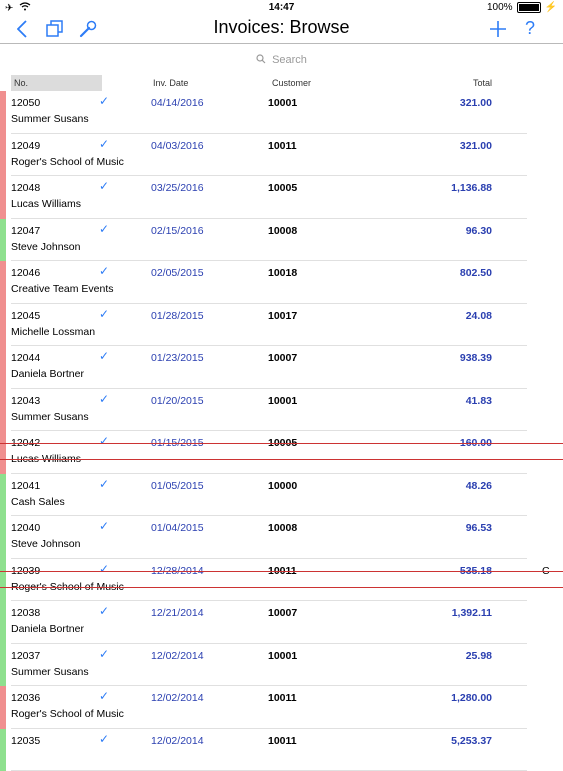  I want to click on customer-id: 10001, so click(282, 401).